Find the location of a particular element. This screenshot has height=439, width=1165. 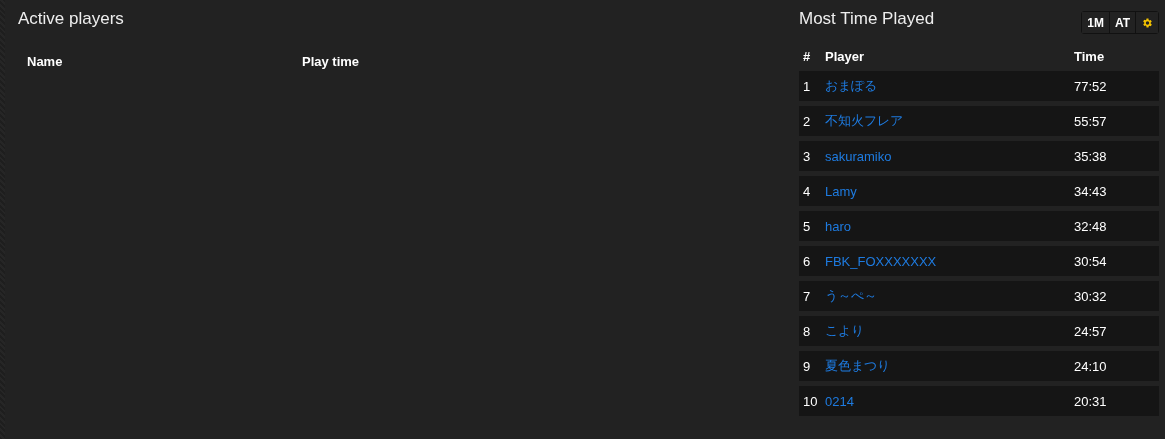

player-link: FBK_FOXXXXXXX is located at coordinates (949, 261).